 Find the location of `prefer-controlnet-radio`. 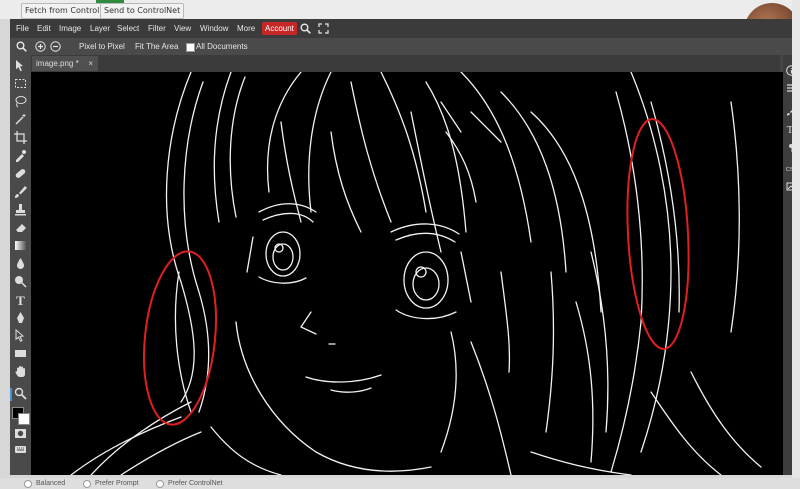

prefer-controlnet-radio is located at coordinates (160, 484).